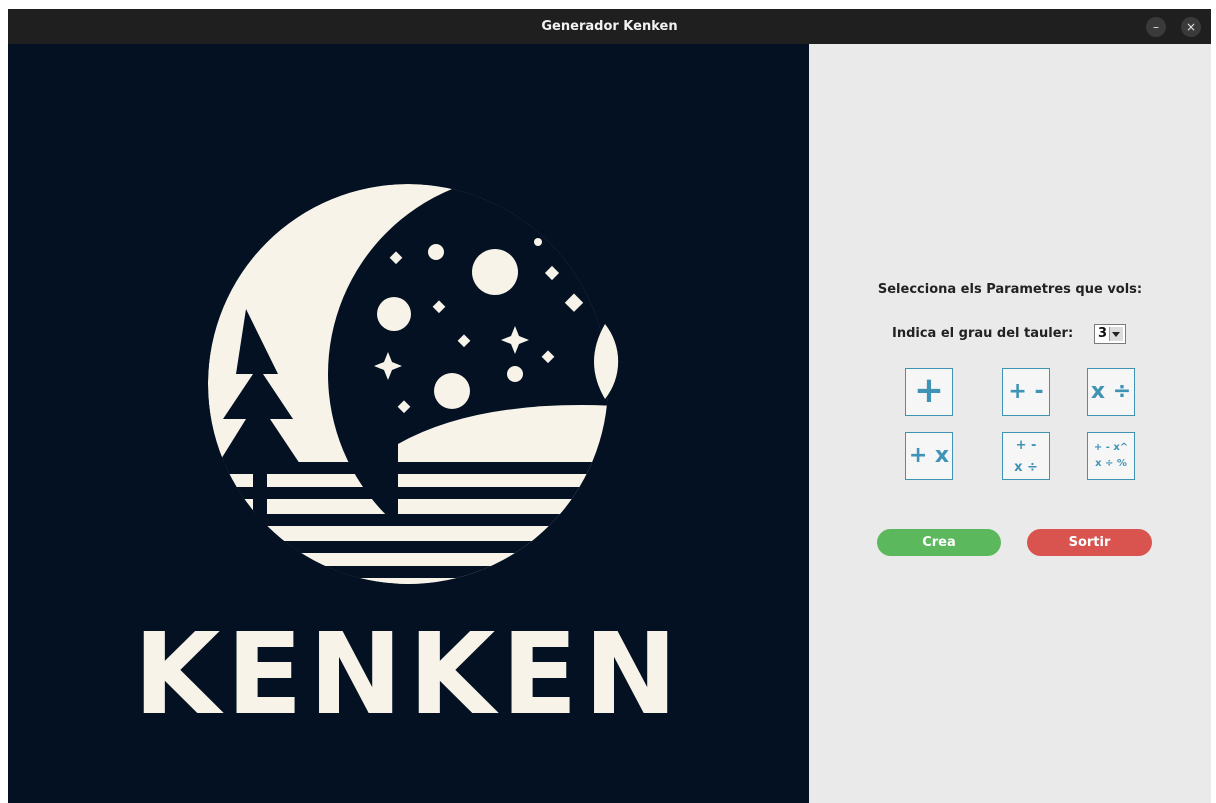 Image resolution: width=1216 pixels, height=803 pixels. I want to click on op-all-button: + - x^ x ÷ %, so click(1111, 456).